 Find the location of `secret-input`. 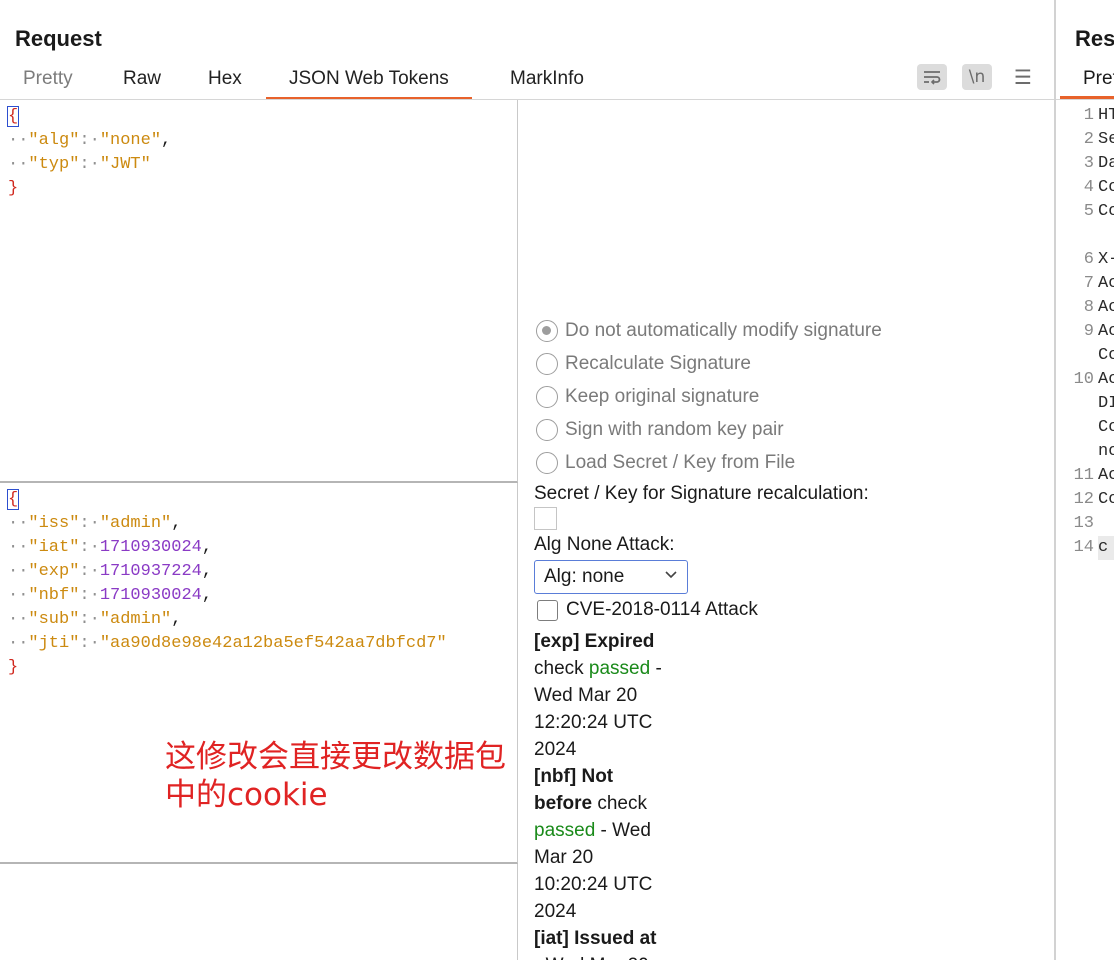

secret-input is located at coordinates (545, 518).